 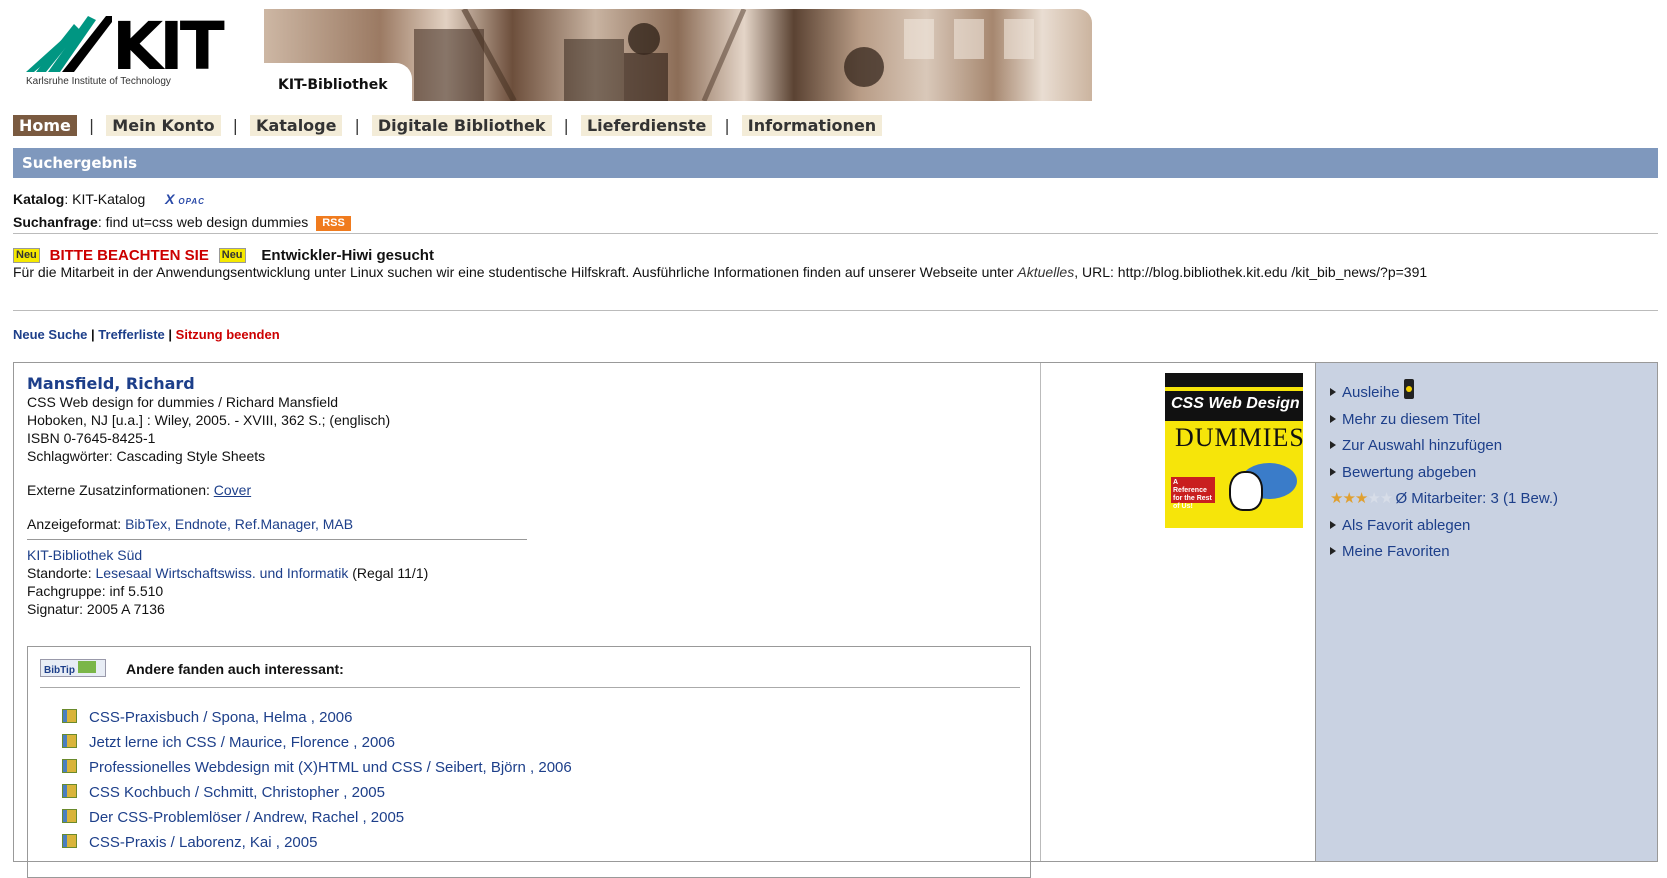 I want to click on trefferliste-link: Trefferliste, so click(x=131, y=334).